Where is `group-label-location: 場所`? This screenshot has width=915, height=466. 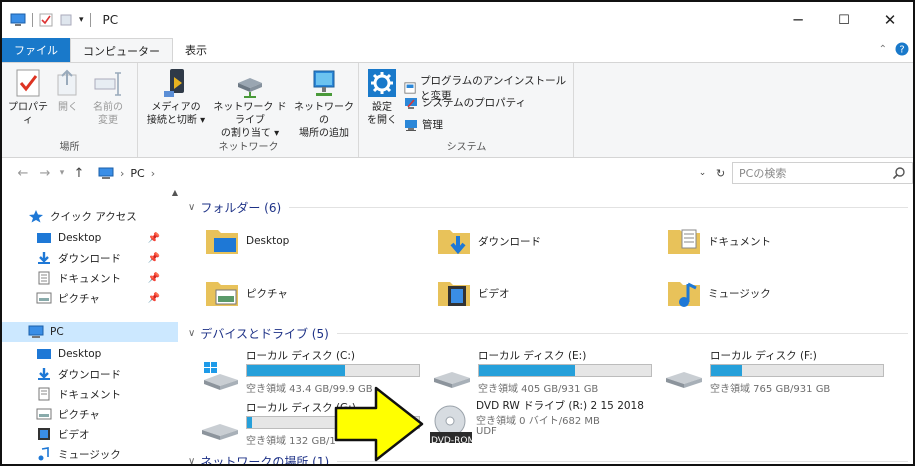 group-label-location: 場所 is located at coordinates (69, 147).